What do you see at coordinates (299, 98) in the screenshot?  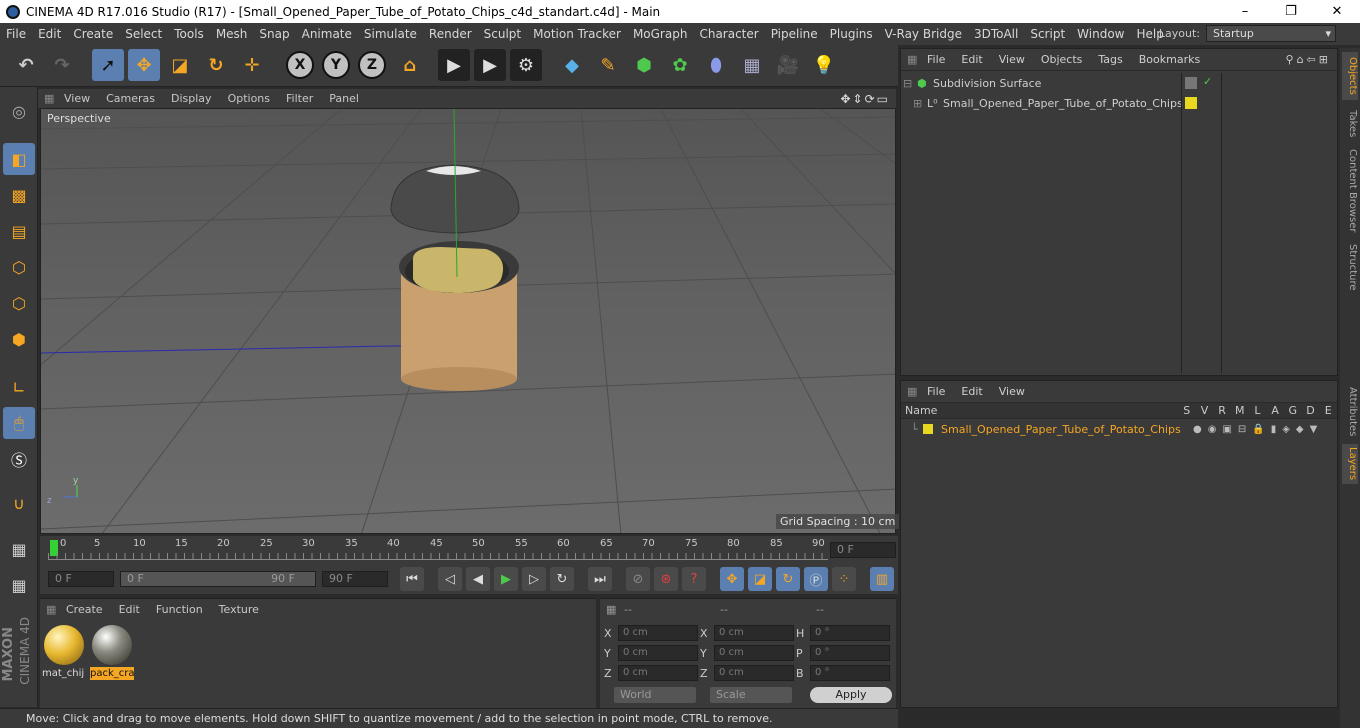 I see `vp-menu-filter: Filter` at bounding box center [299, 98].